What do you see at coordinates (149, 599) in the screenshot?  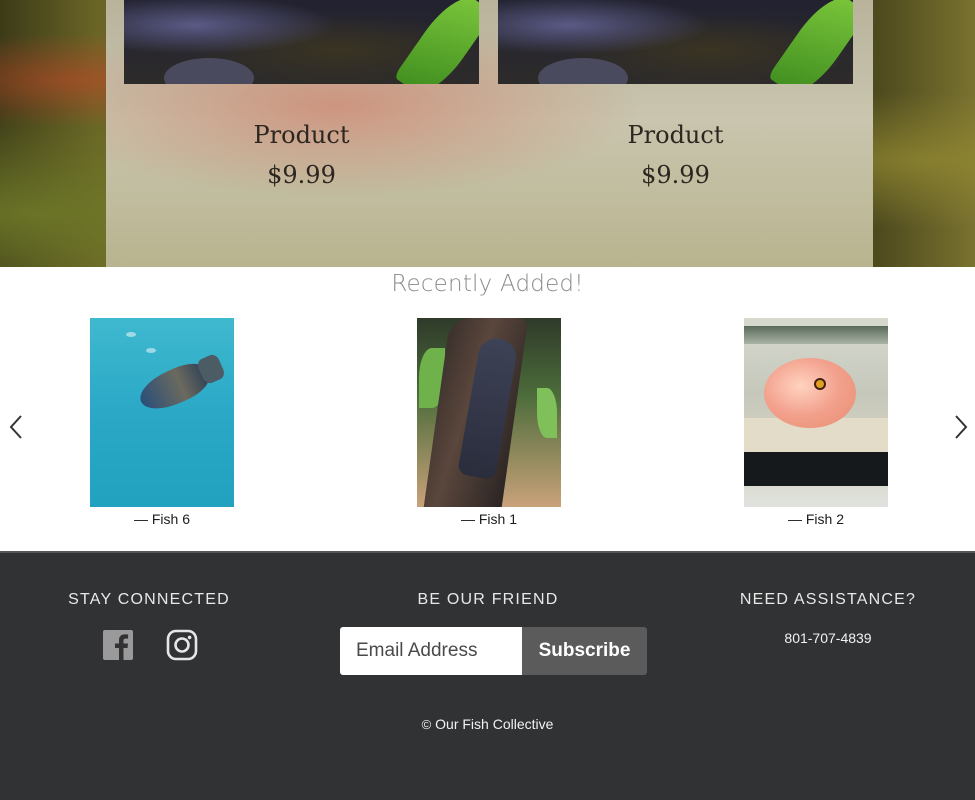 I see `stay-connected-heading: STAY CONNECTED` at bounding box center [149, 599].